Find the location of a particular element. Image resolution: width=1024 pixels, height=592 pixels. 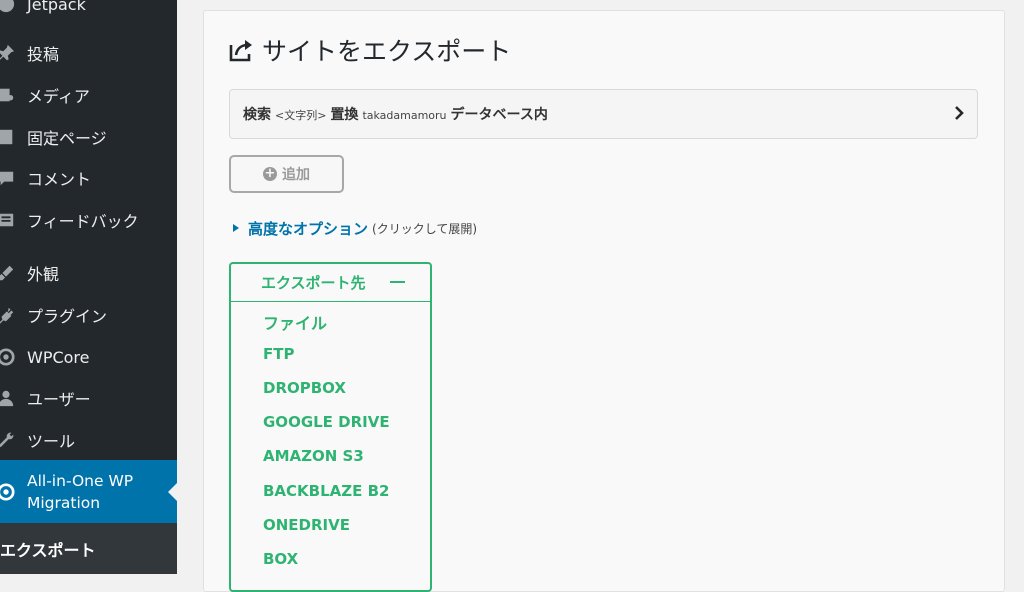

sidebar-item-label: All-in-One WP Migration is located at coordinates (80, 492).